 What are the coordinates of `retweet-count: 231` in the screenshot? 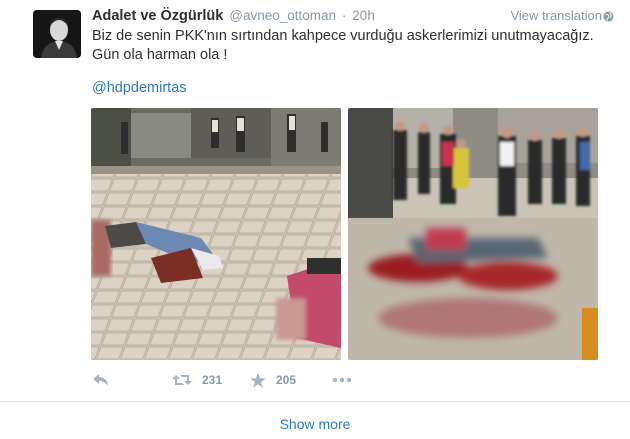 It's located at (212, 380).